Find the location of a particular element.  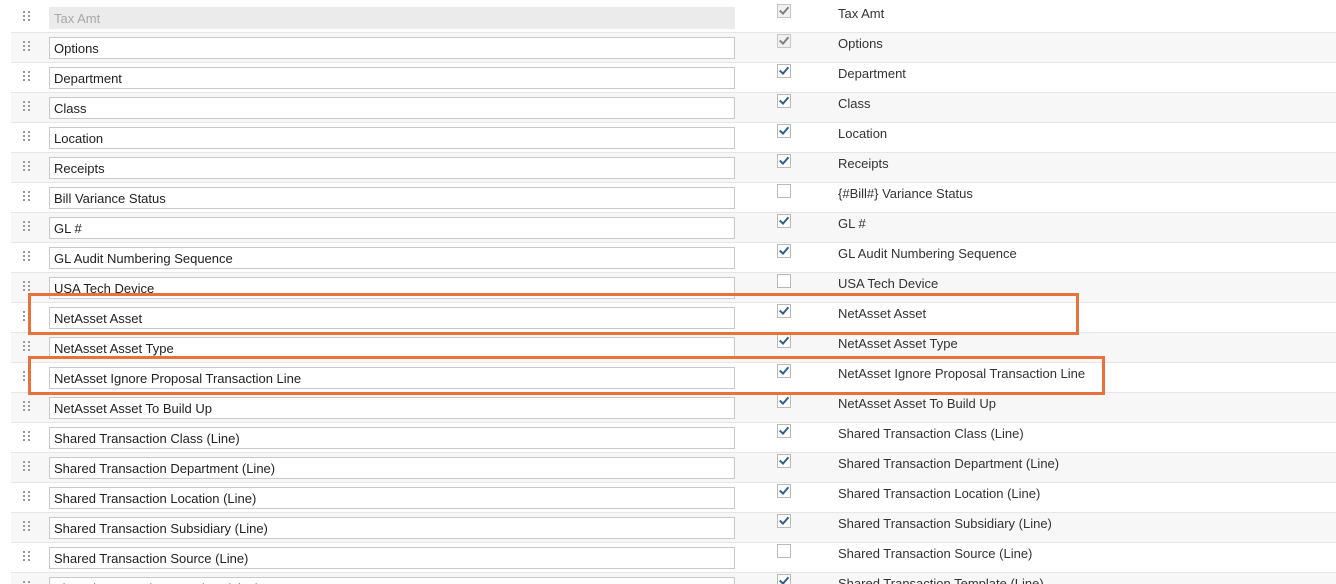

field-name-text: Receipts is located at coordinates (863, 163).